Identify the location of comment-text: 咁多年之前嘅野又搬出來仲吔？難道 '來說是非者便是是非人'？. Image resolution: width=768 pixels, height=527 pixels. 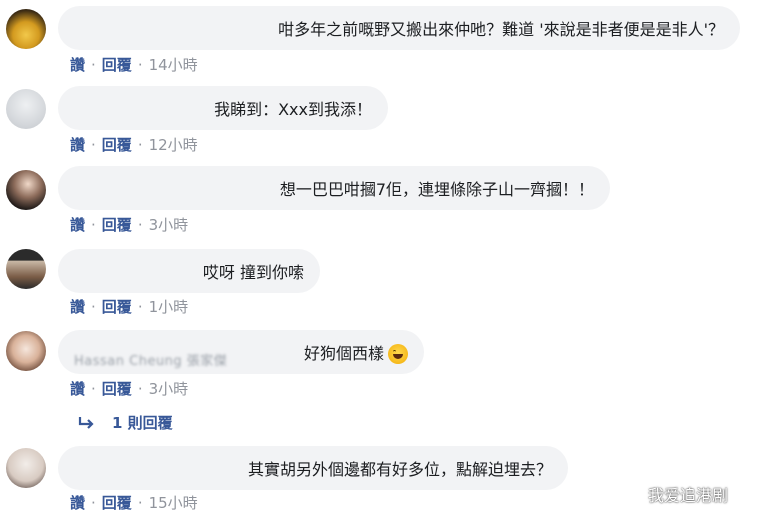
(501, 29).